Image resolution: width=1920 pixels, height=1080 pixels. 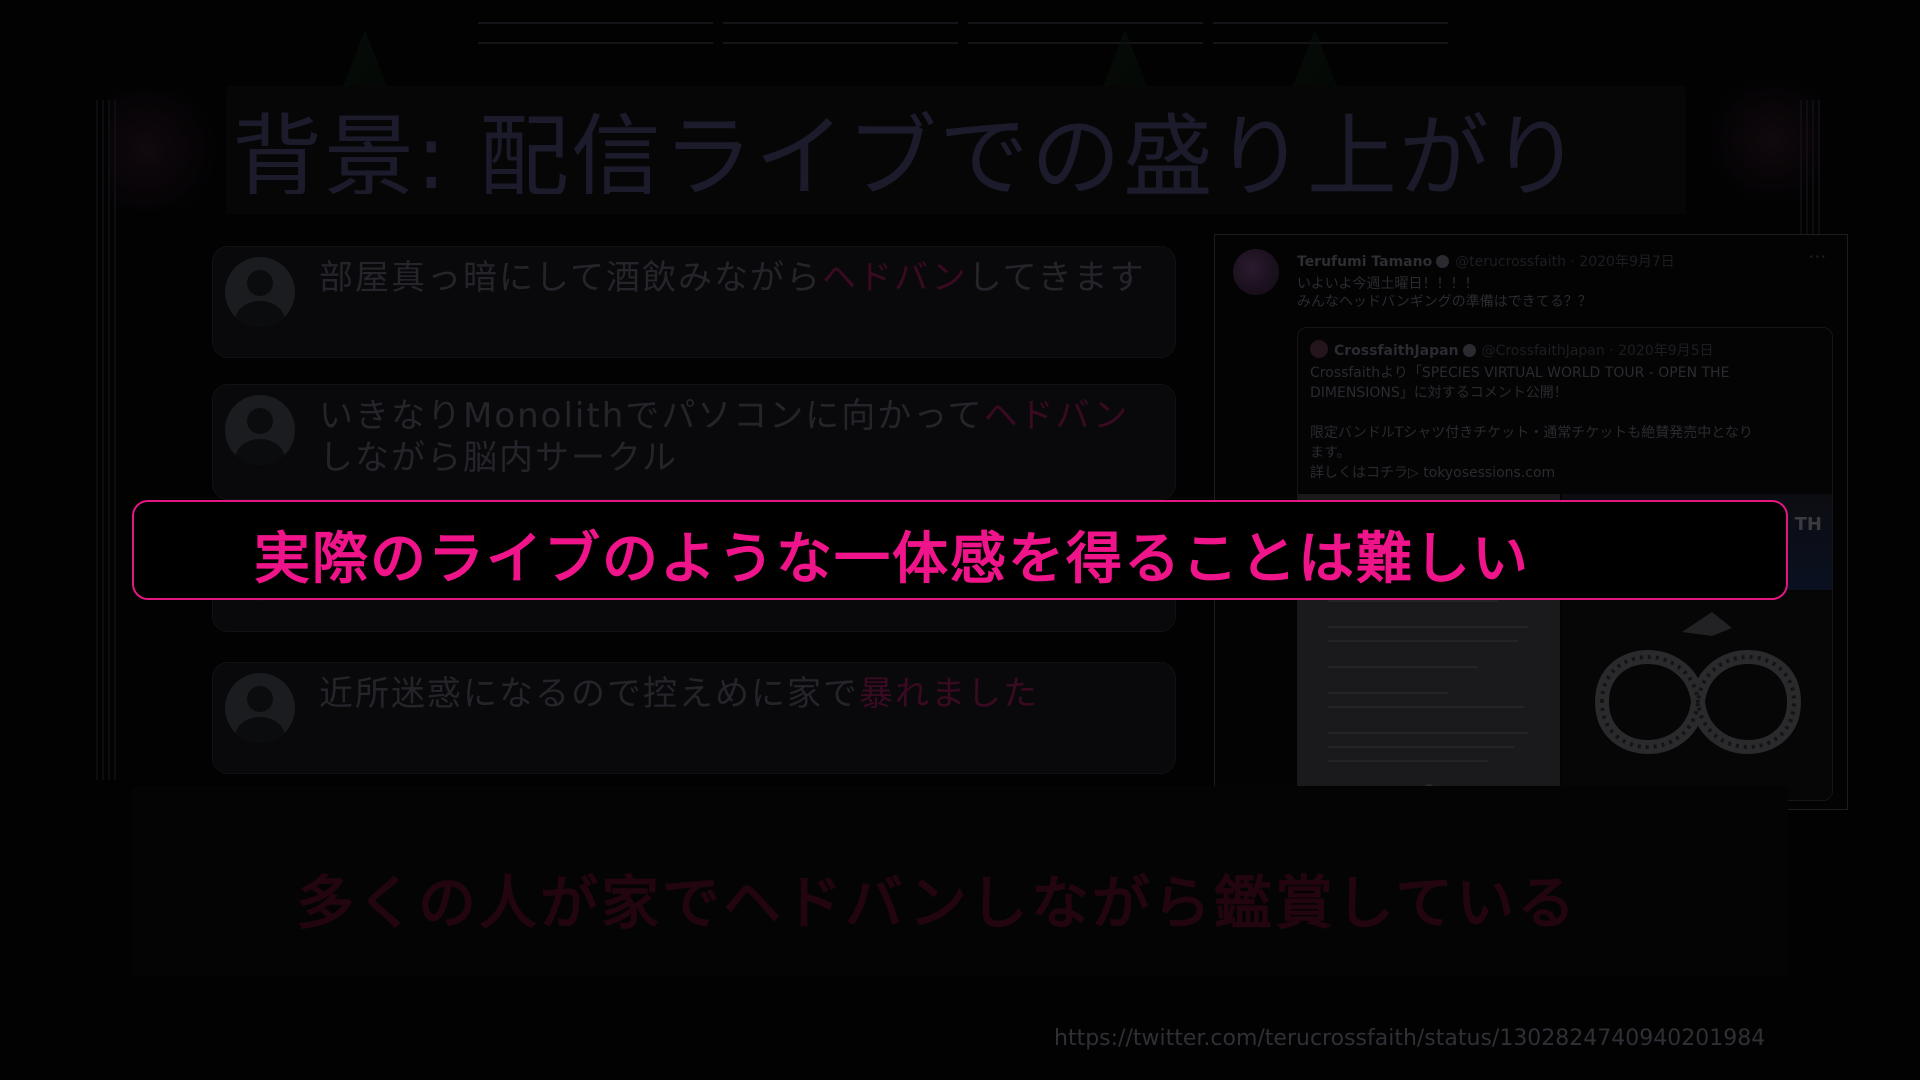 What do you see at coordinates (170, 150) in the screenshot?
I see `decorative-glow-left` at bounding box center [170, 150].